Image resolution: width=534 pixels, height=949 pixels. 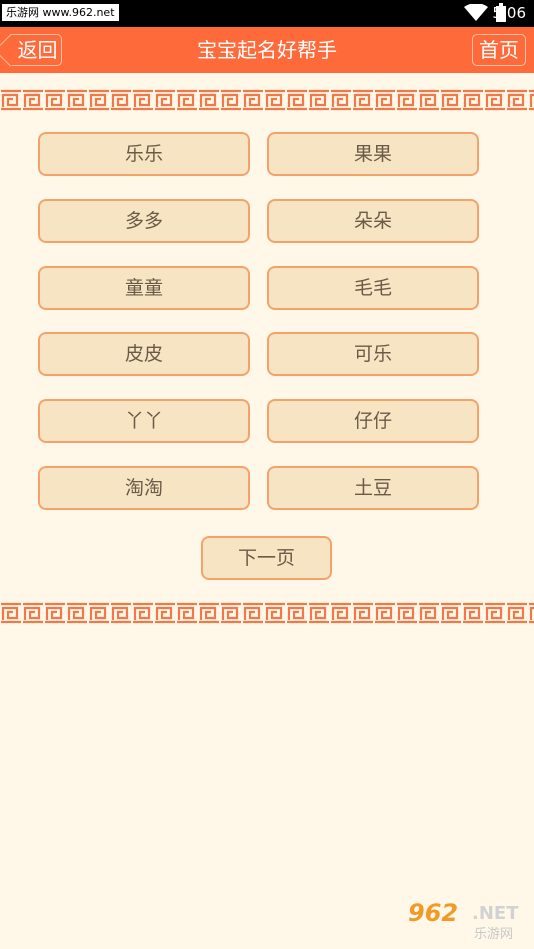 What do you see at coordinates (144, 488) in the screenshot?
I see `name-button-11: 淘淘` at bounding box center [144, 488].